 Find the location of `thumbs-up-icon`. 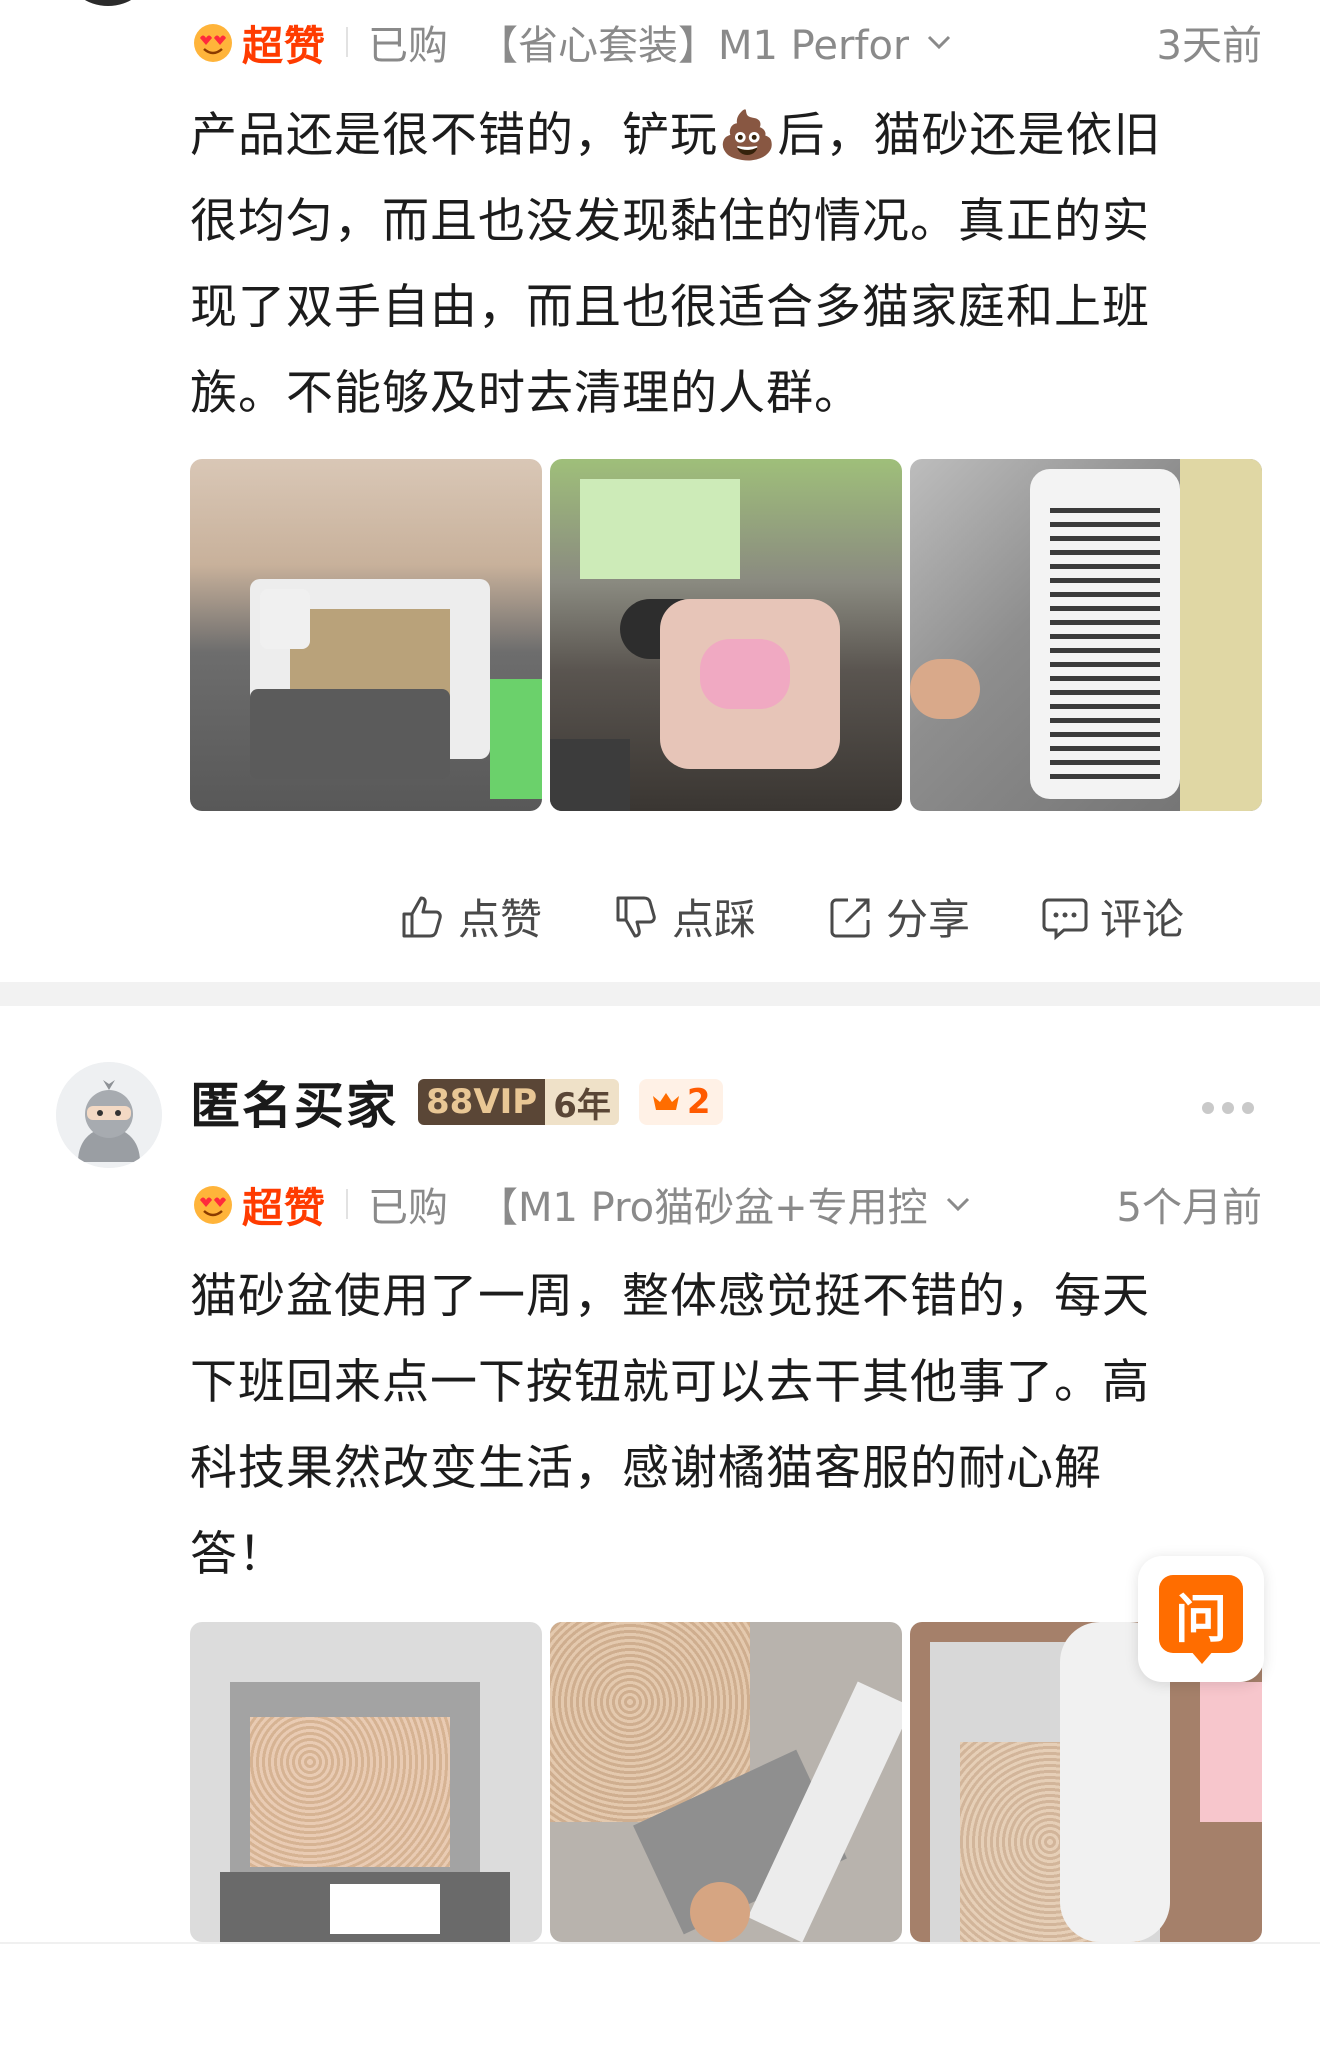

thumbs-up-icon is located at coordinates (422, 916).